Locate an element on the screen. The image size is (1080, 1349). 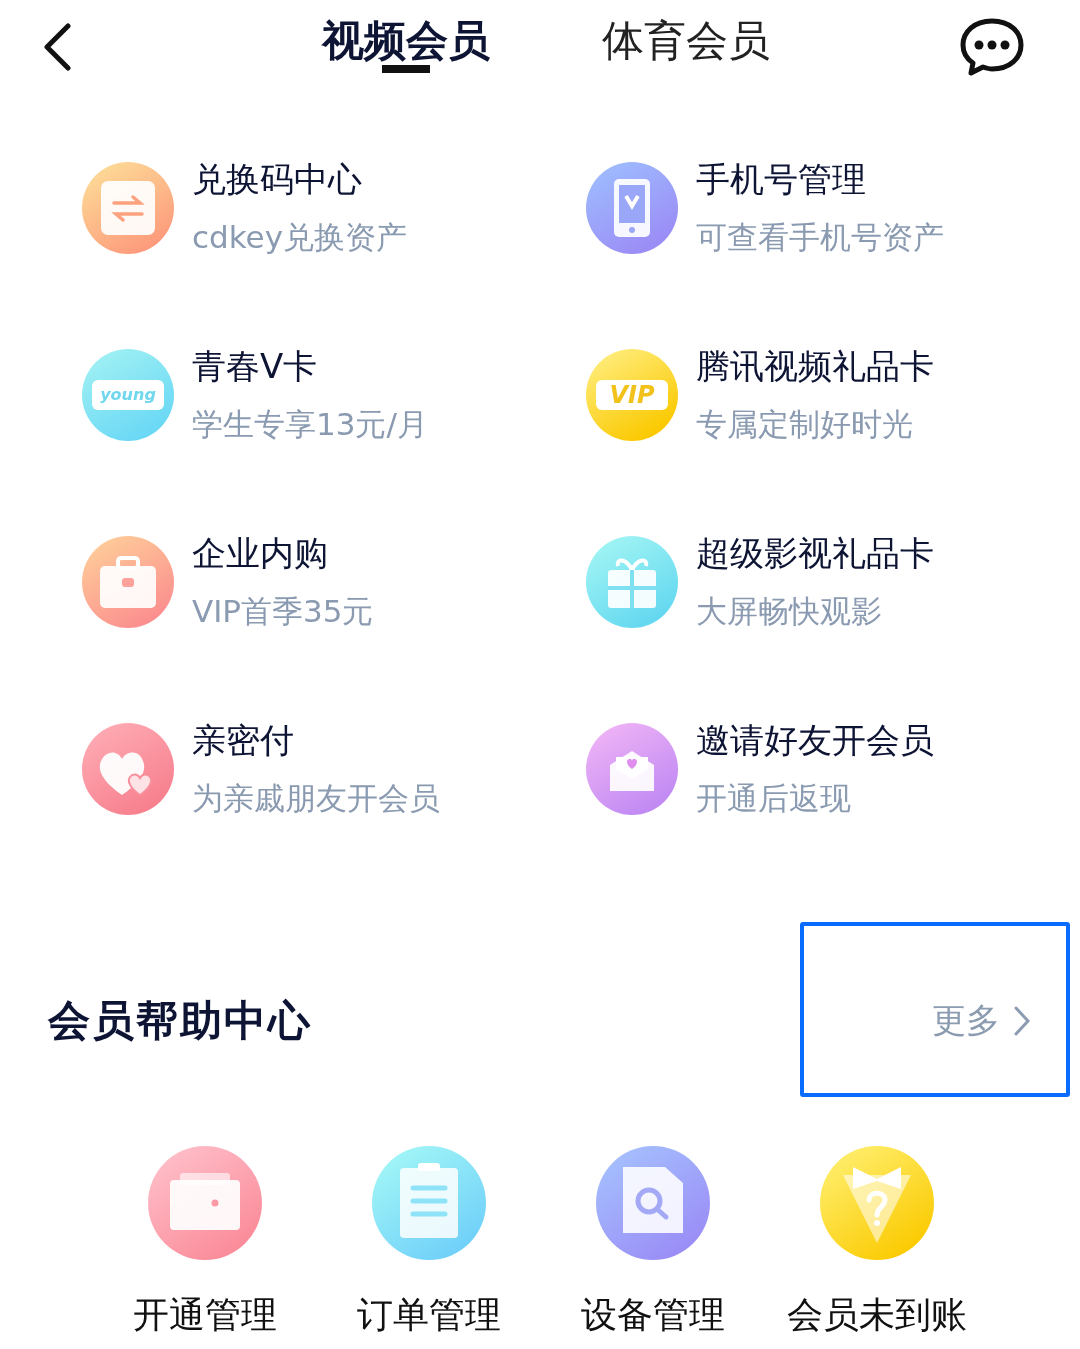
service-subtitle: cdkey兑换资产 is located at coordinates (299, 237).